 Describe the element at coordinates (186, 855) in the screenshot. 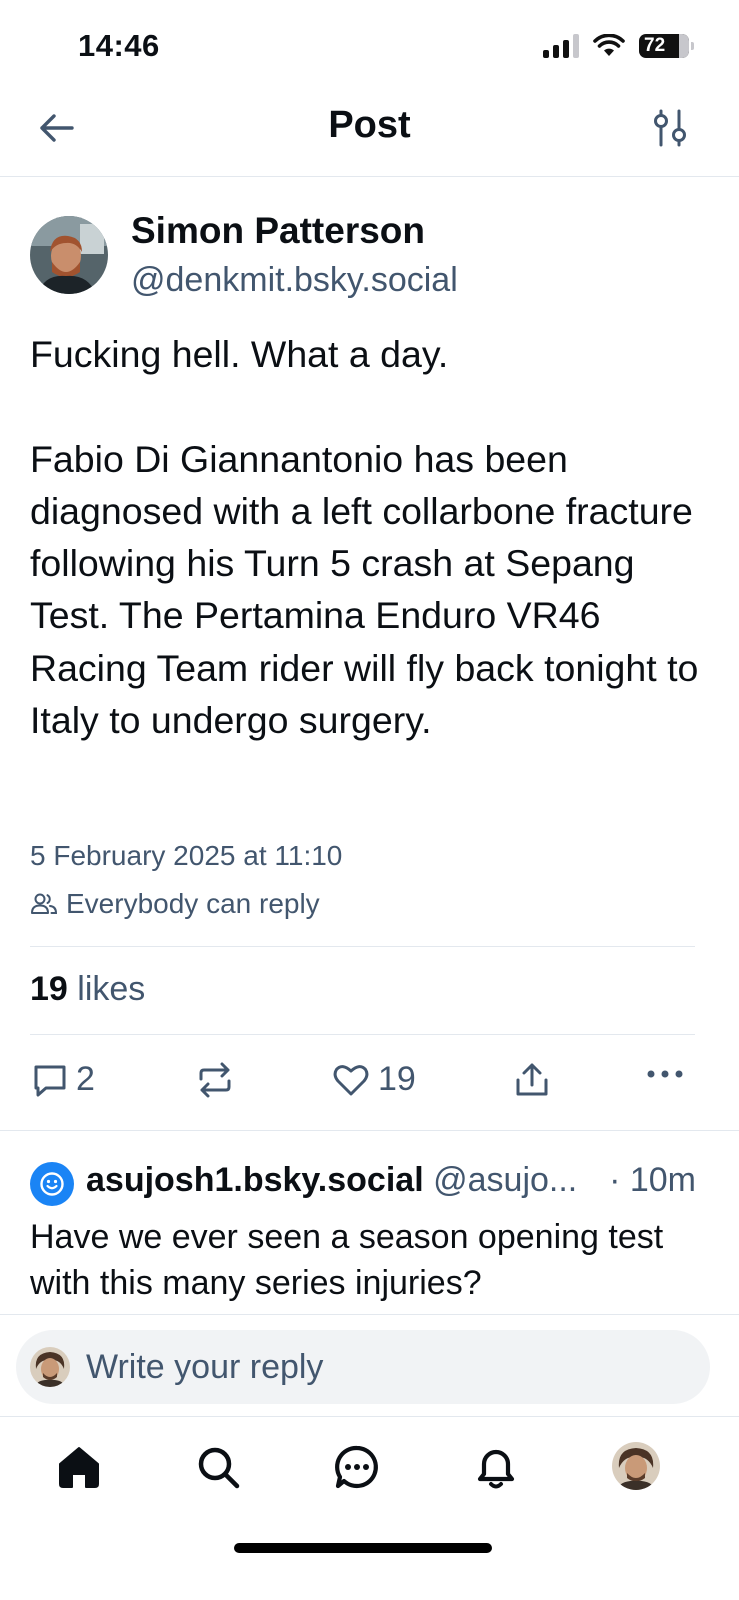

I see `post-date: 5 February 2025 at 11:10` at that location.